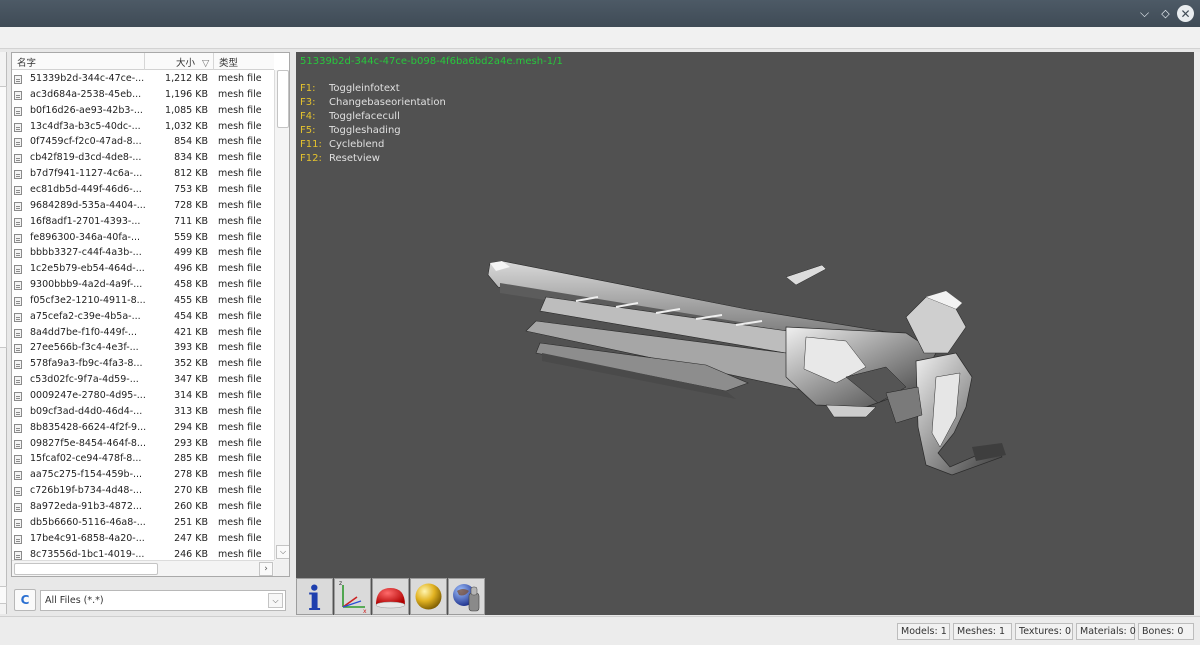  What do you see at coordinates (143, 428) in the screenshot?
I see `file-list-row: 8b835428-6624-4f2f-9... 294 KB mesh file` at bounding box center [143, 428].